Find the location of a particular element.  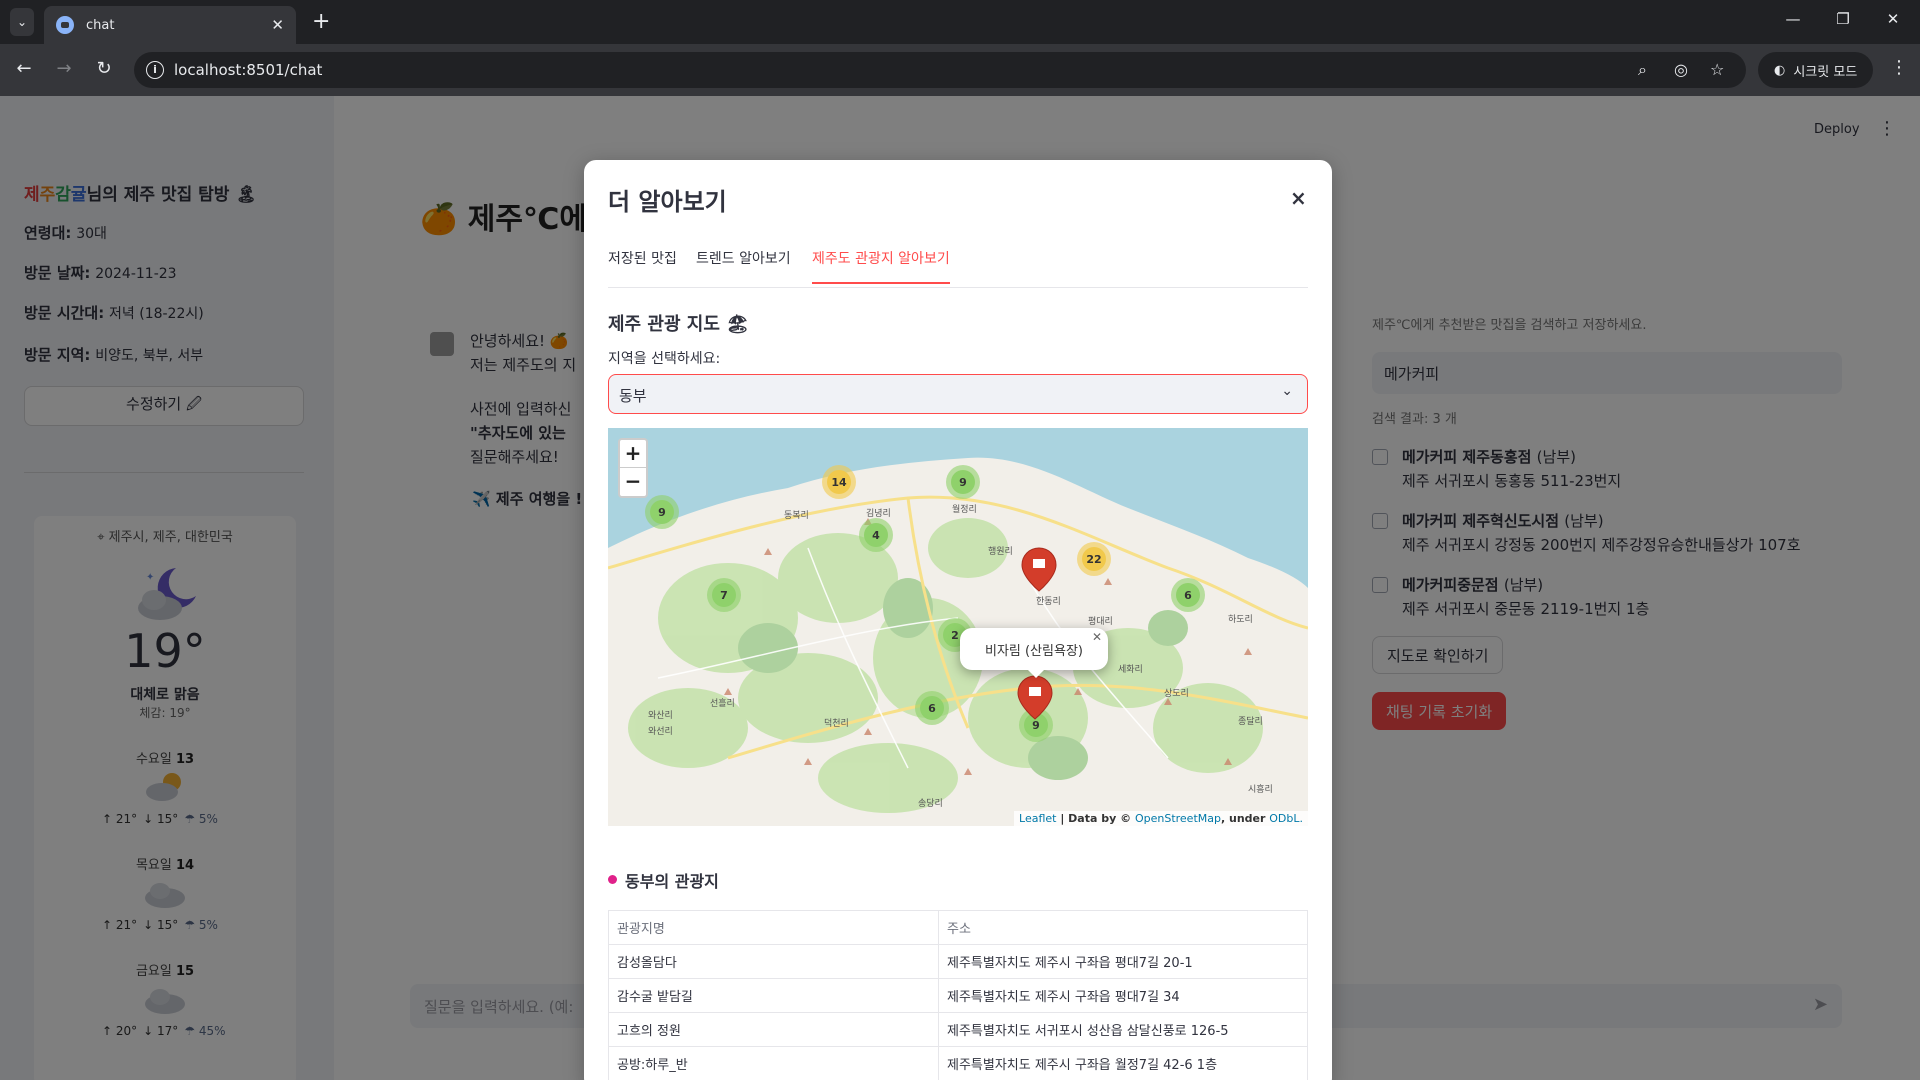

map-place-label: 와선리 is located at coordinates (660, 731).